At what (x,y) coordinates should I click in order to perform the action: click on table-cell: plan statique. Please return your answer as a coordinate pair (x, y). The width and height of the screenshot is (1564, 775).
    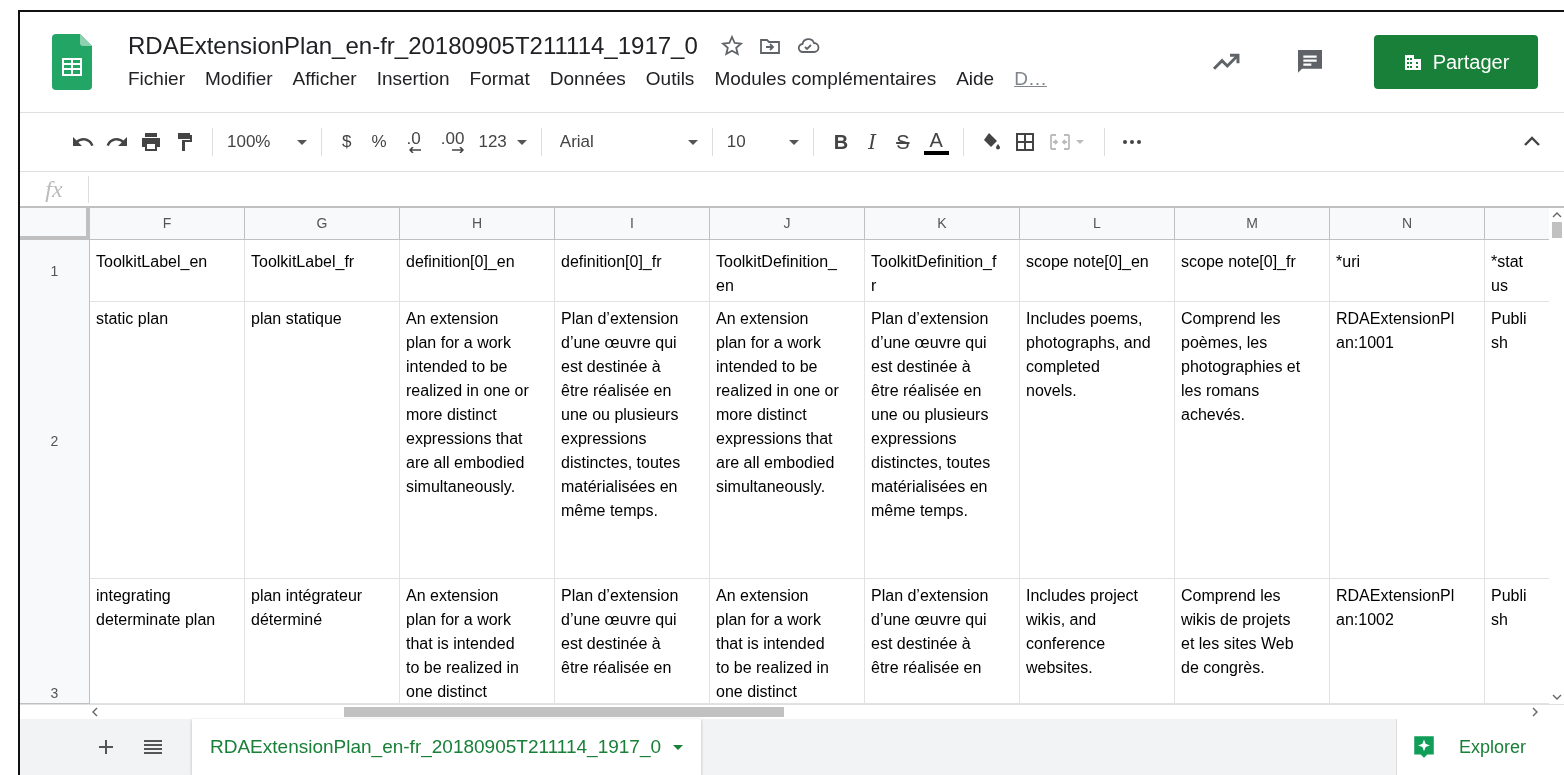
    Looking at the image, I should click on (322, 440).